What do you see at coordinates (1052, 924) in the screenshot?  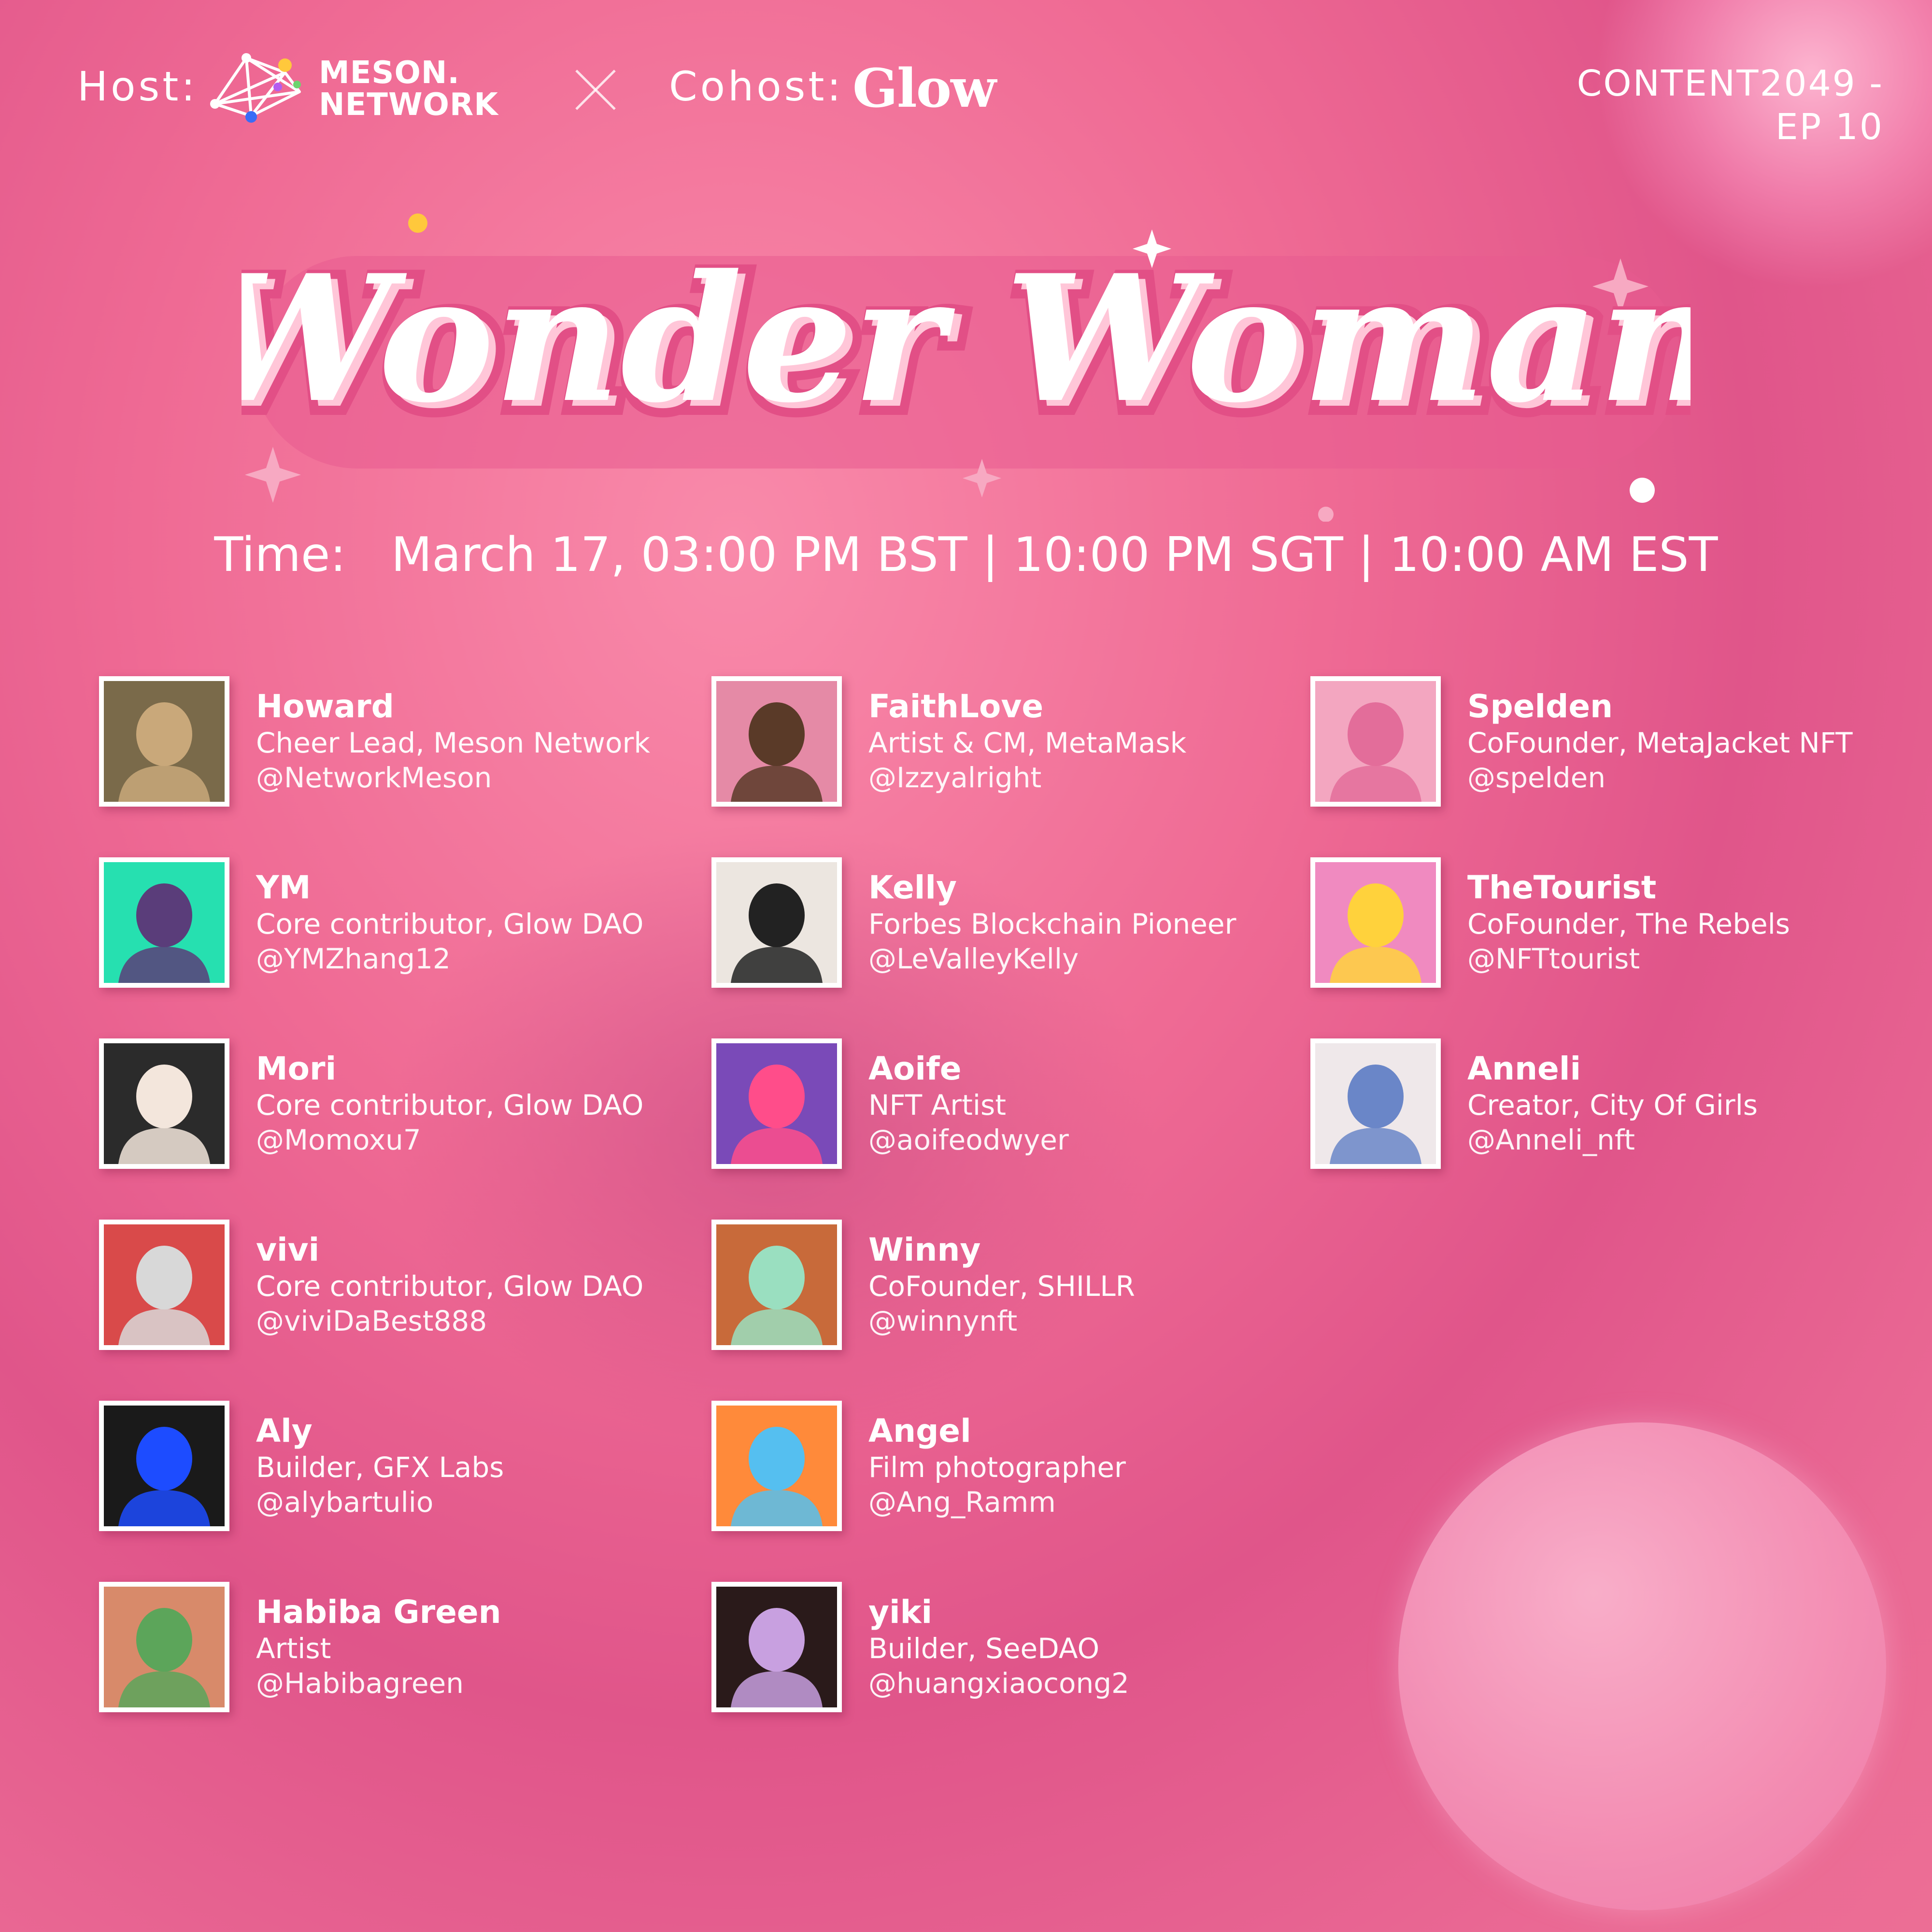 I see `speaker-role: Forbes Blockchain Pioneer` at bounding box center [1052, 924].